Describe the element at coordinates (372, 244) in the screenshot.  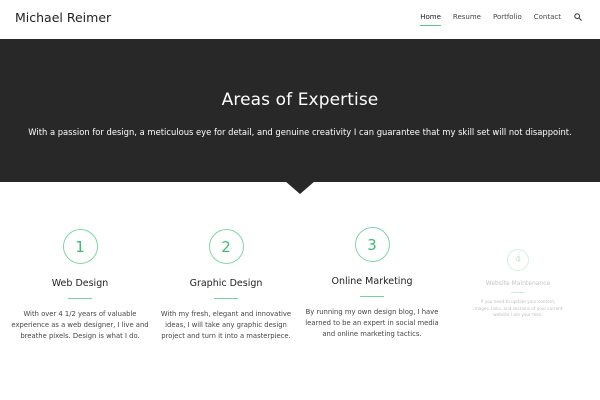
I see `step-number-badge: 3` at that location.